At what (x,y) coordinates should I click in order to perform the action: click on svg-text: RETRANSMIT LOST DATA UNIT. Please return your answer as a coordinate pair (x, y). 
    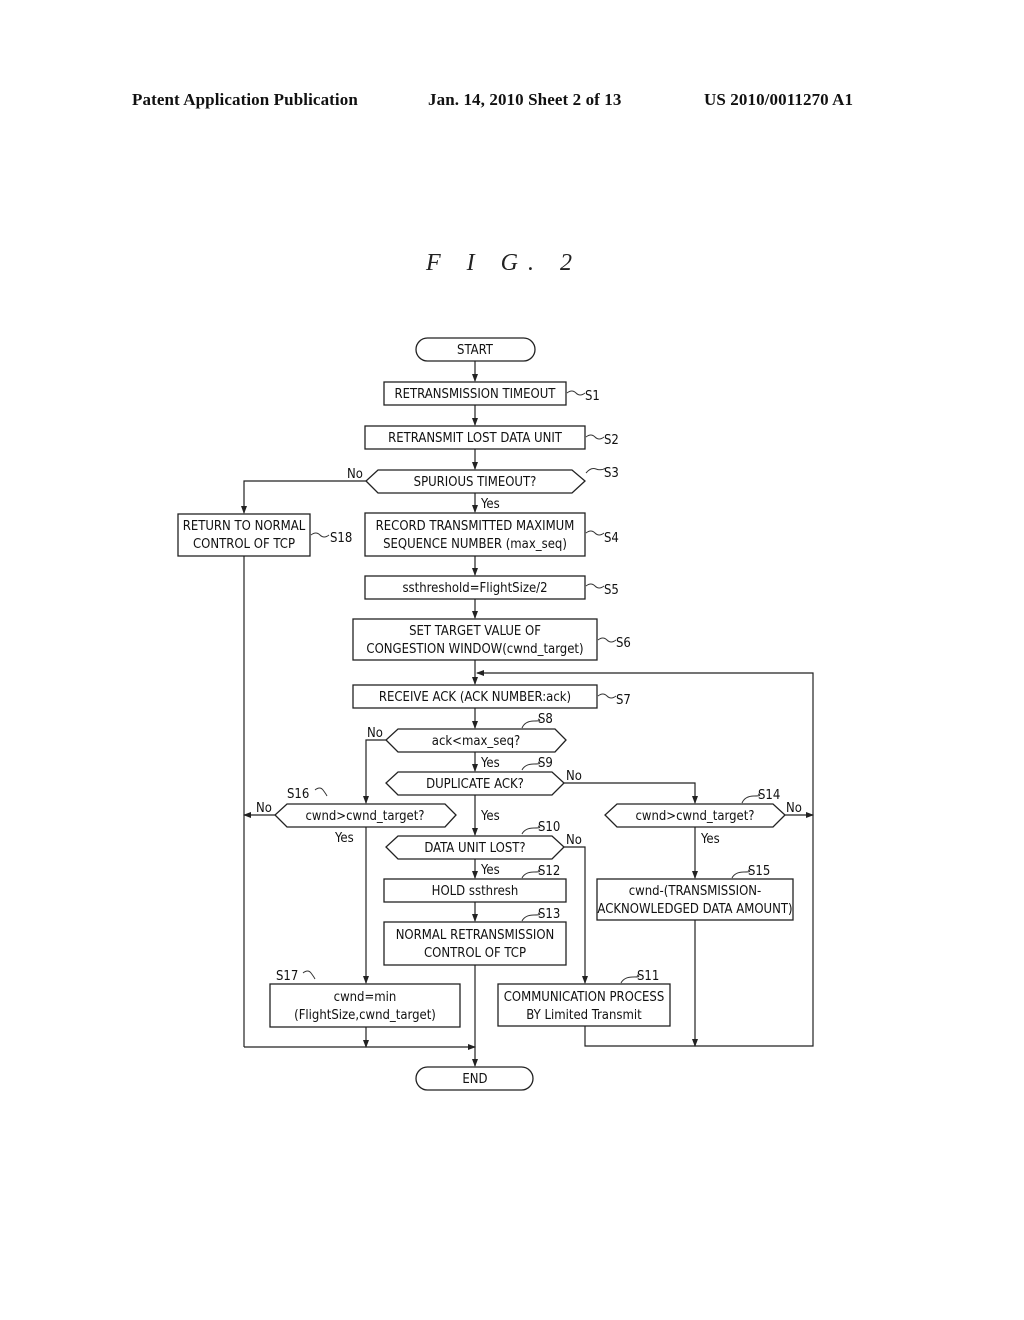
    Looking at the image, I should click on (475, 438).